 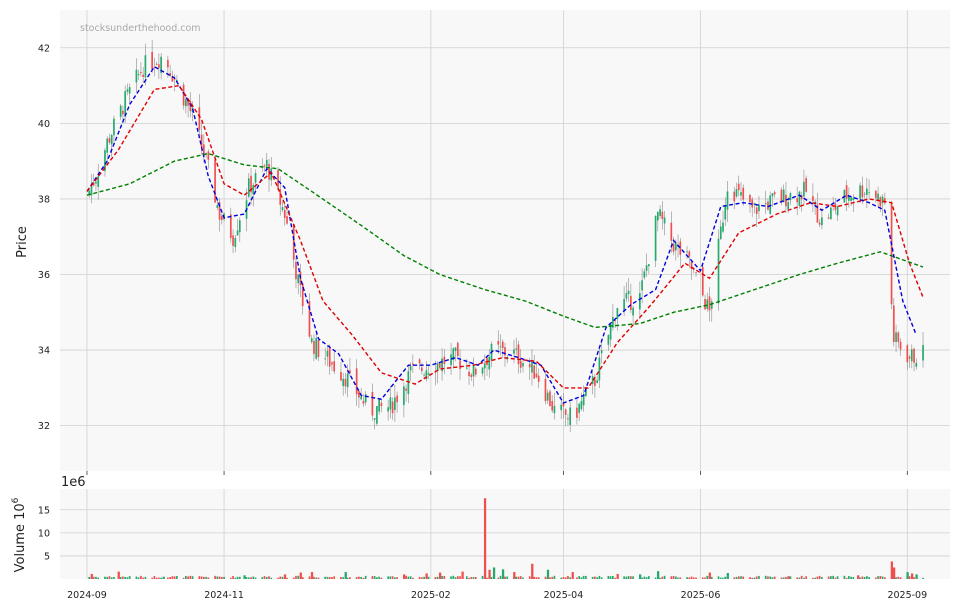 What do you see at coordinates (431, 595) in the screenshot?
I see `x-tick-label: 2025-02` at bounding box center [431, 595].